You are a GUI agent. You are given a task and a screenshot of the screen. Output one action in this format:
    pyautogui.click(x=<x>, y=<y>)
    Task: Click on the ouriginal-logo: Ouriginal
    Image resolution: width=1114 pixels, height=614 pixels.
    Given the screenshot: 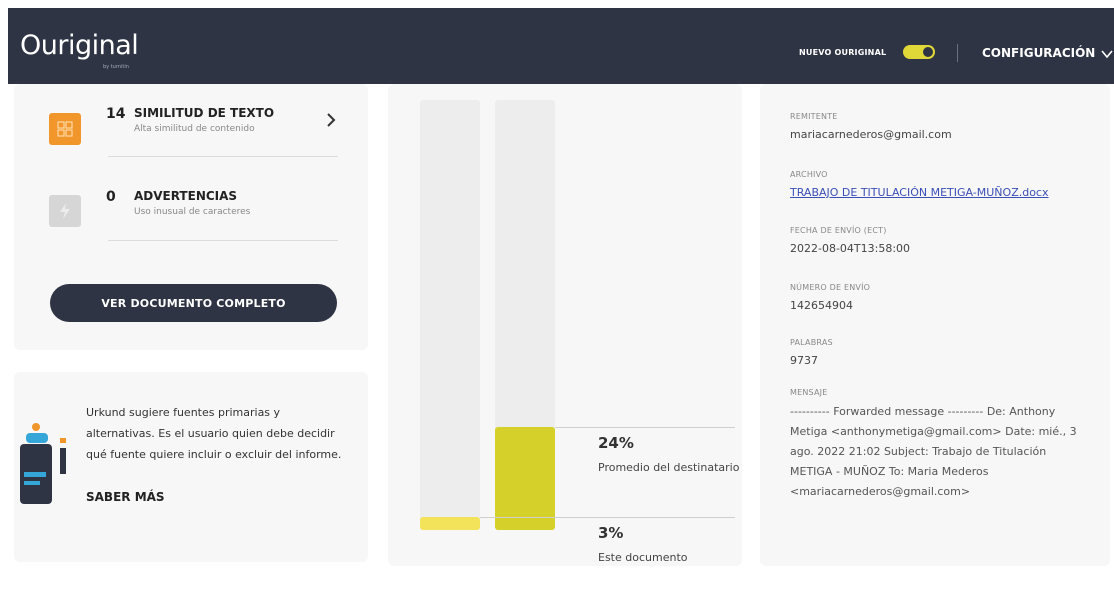 What is the action you would take?
    pyautogui.click(x=79, y=45)
    